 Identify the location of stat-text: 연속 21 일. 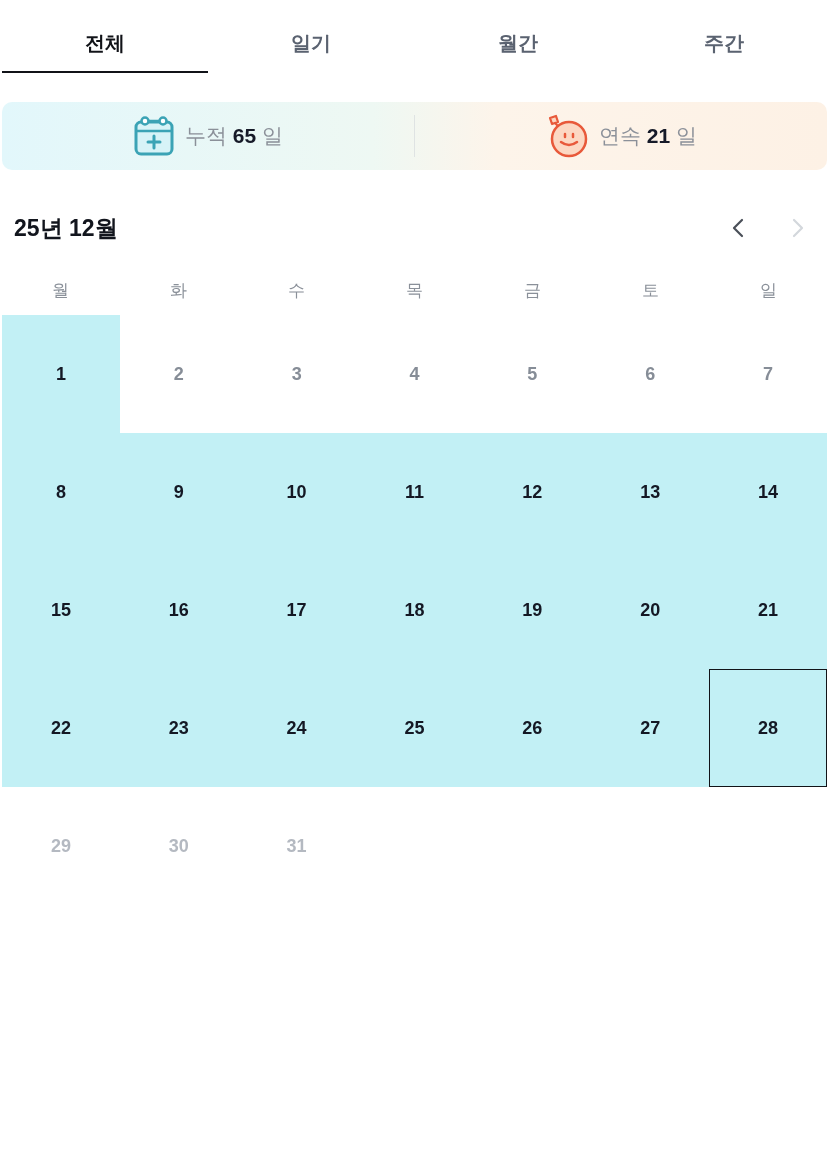
(647, 136).